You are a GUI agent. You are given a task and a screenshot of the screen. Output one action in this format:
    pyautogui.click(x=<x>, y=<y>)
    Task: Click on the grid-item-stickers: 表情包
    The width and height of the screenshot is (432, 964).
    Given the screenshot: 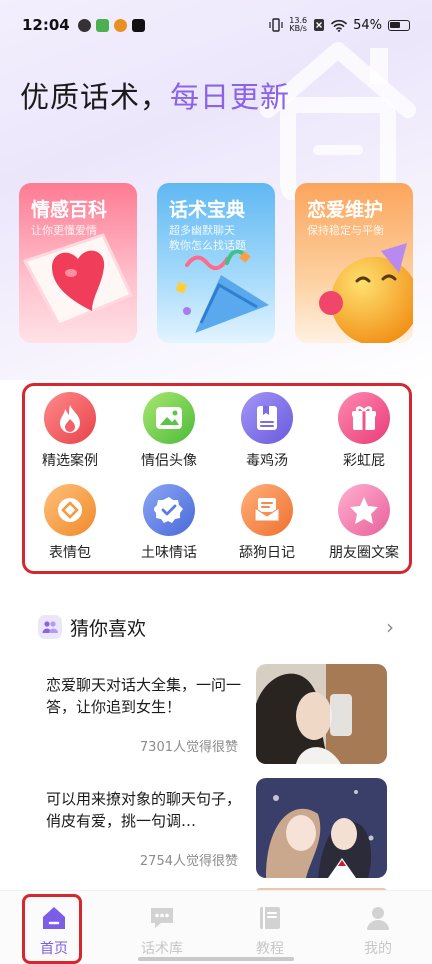 What is the action you would take?
    pyautogui.click(x=70, y=527)
    